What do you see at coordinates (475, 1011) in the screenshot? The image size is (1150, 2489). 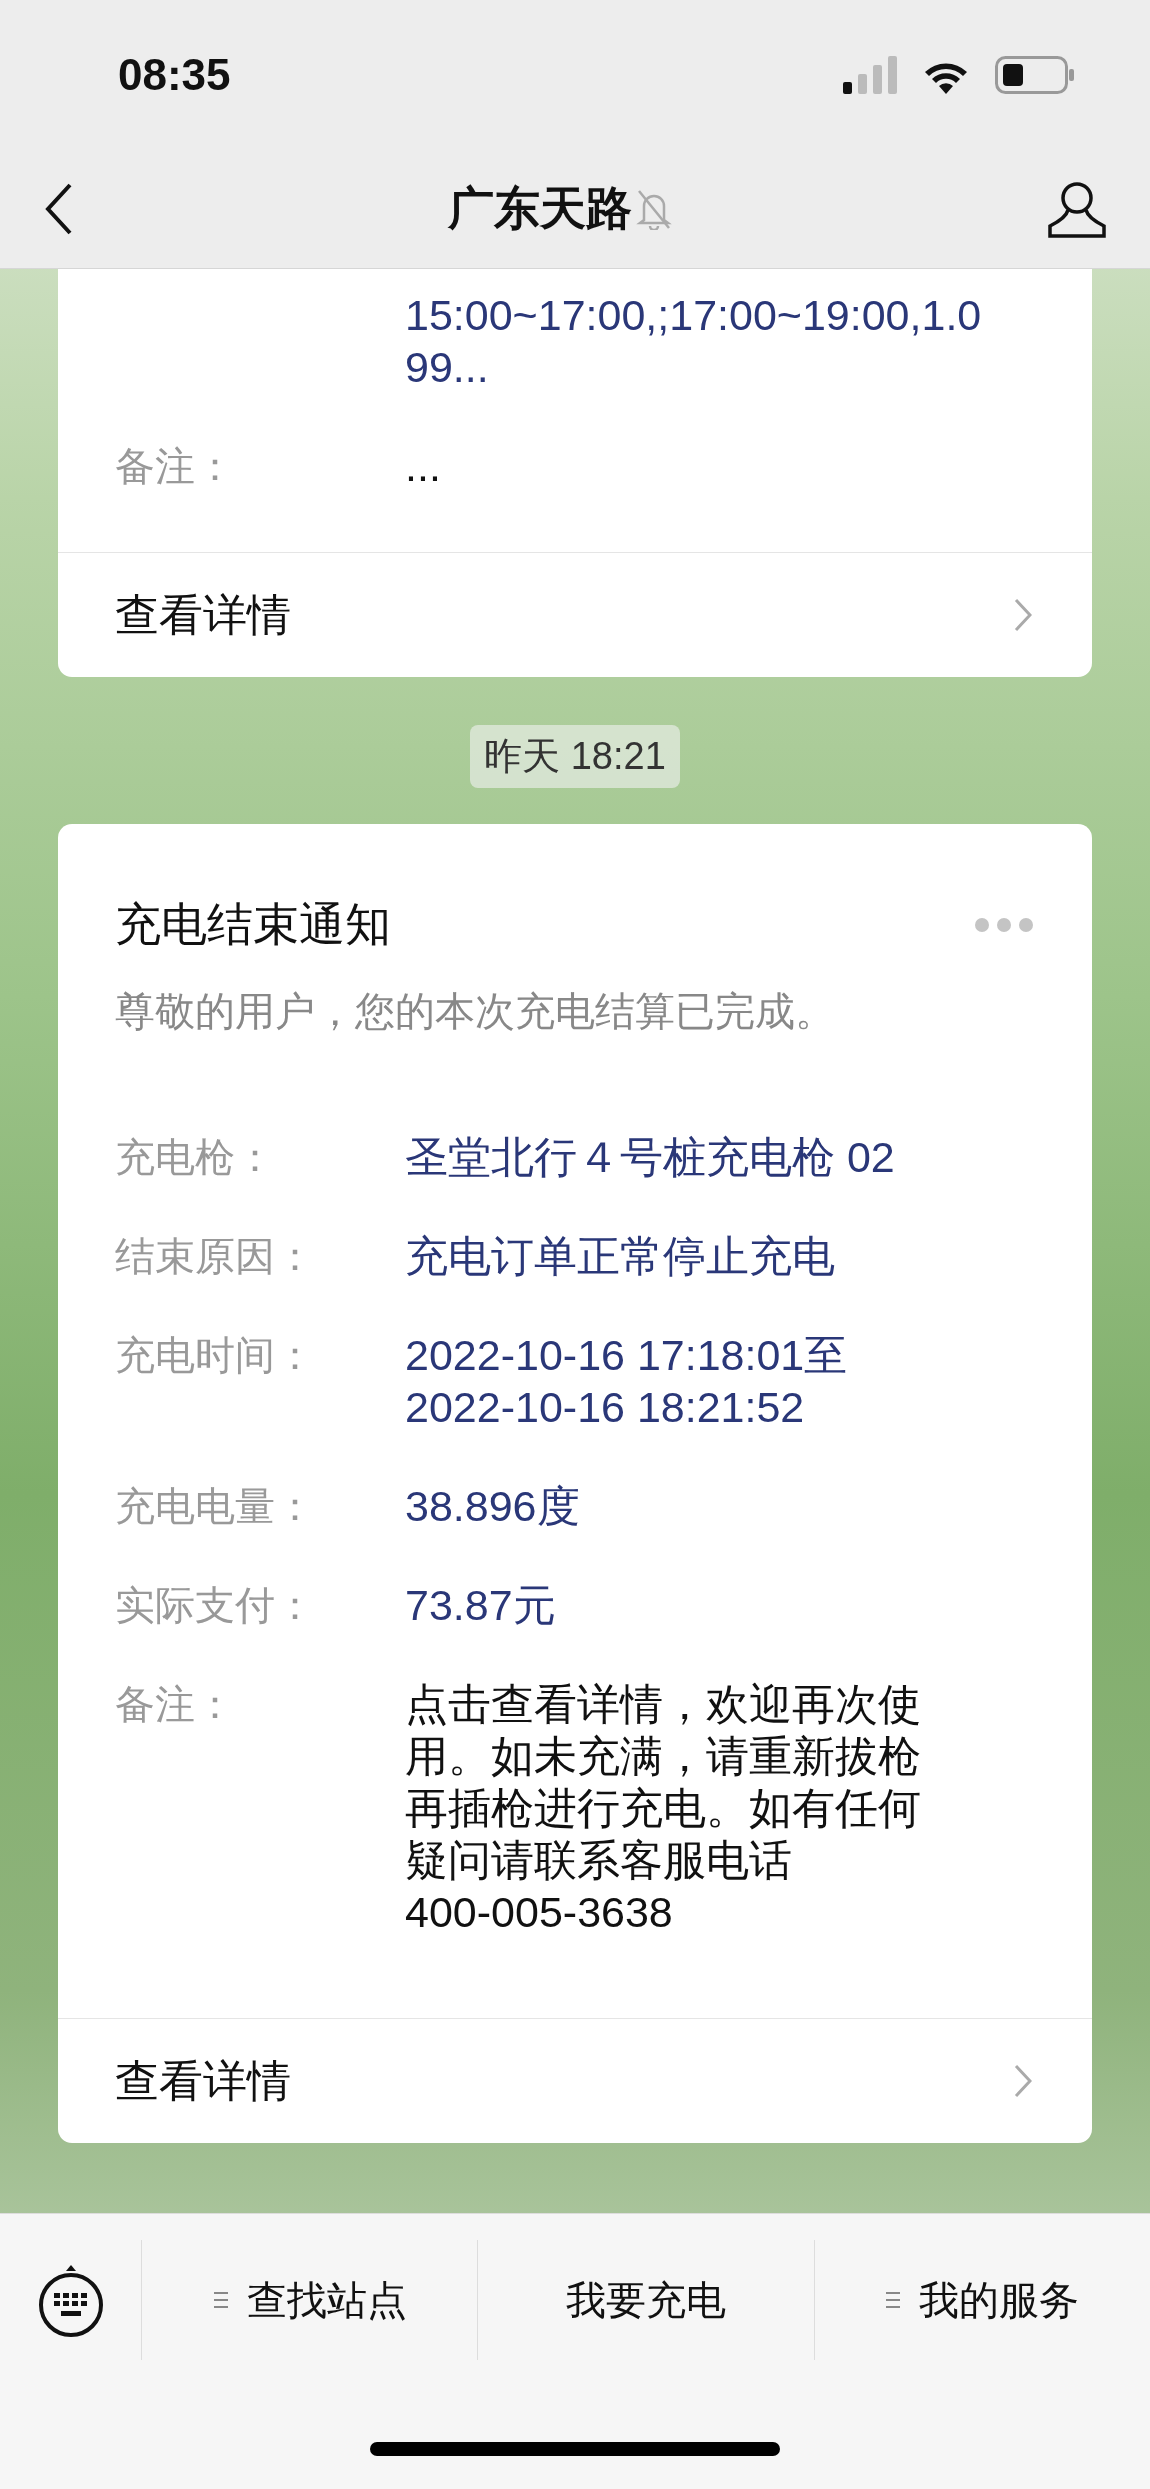 I see `card-subtitle: 尊敬的用户，您的本次充电结算已完成。` at bounding box center [475, 1011].